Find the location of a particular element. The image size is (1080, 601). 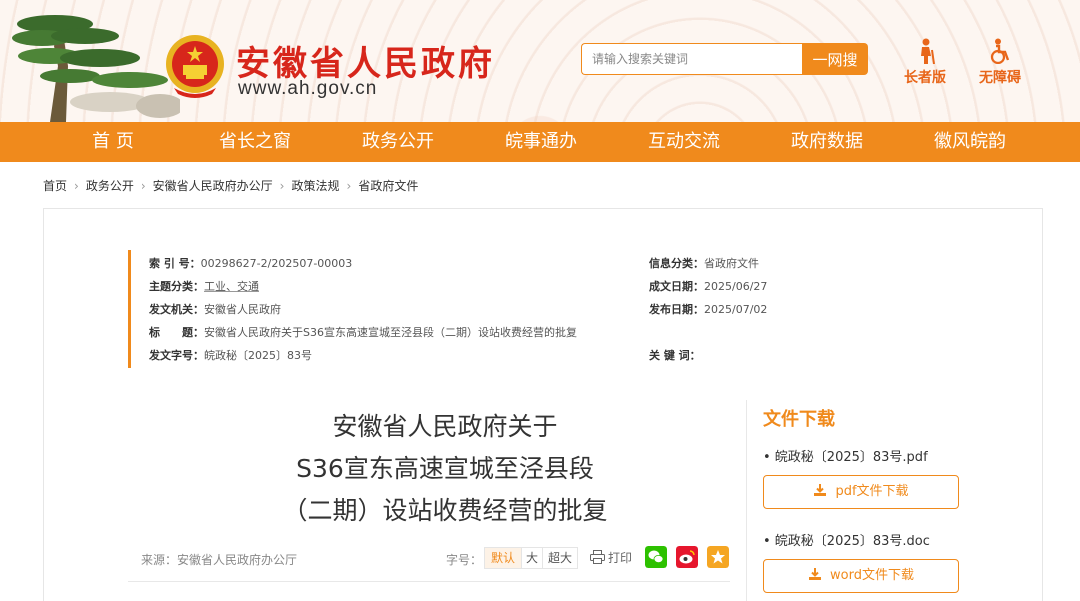

print-label: 打印 is located at coordinates (620, 558).